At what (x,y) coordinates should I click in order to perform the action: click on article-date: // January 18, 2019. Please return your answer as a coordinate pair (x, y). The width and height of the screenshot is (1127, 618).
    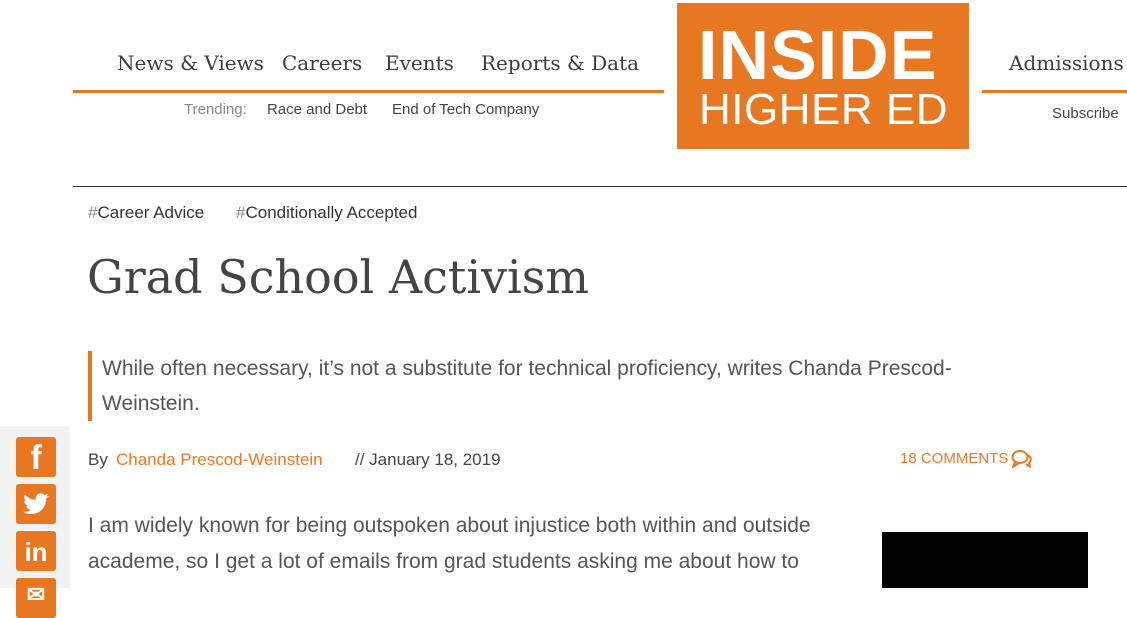
    Looking at the image, I should click on (428, 459).